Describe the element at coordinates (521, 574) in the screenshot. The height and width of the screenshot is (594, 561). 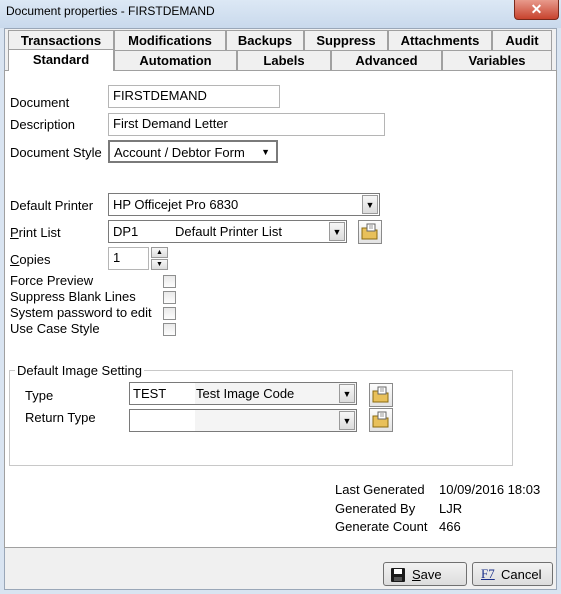
I see `cancel-label: Cancel` at that location.